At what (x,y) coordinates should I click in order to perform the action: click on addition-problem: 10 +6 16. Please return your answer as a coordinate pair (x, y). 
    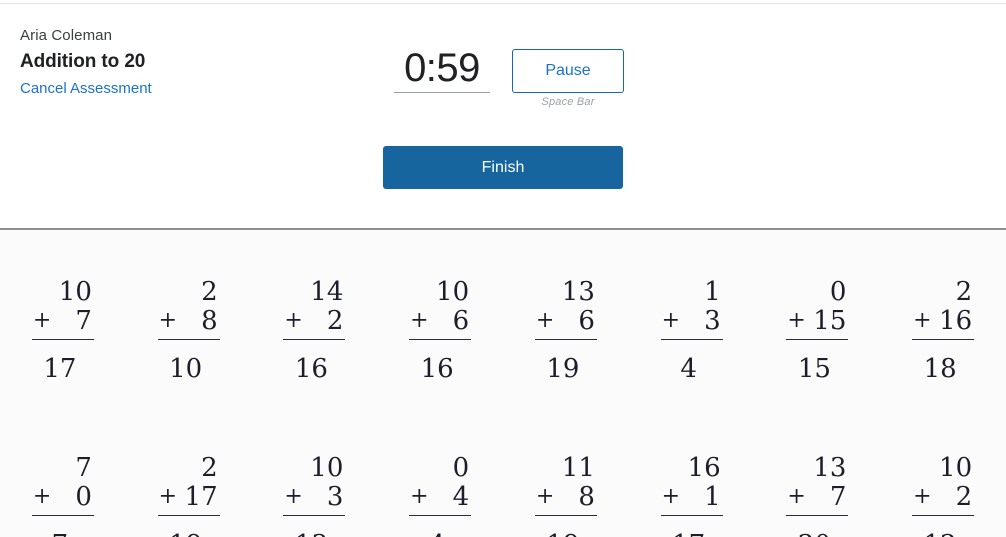
    Looking at the image, I should click on (440, 330).